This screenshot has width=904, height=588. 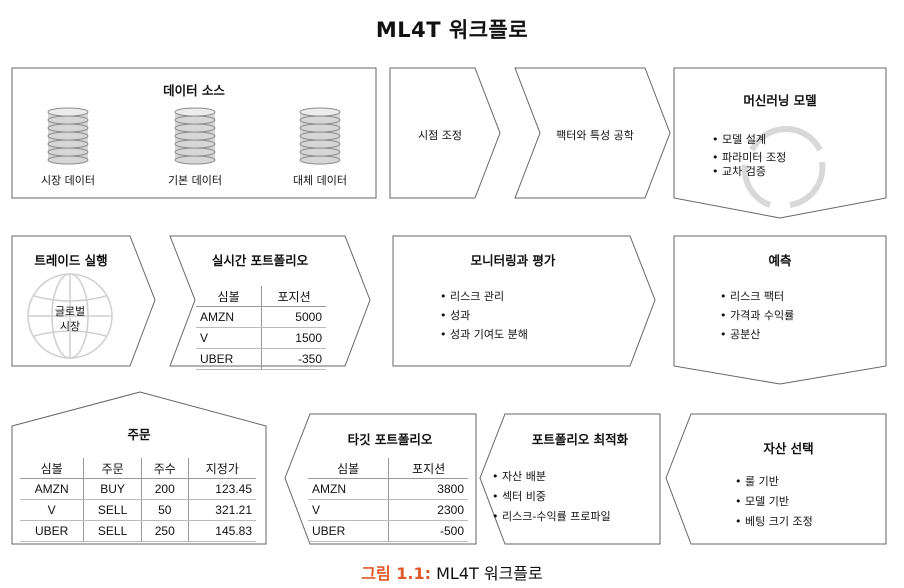 I want to click on table-cell: 123.45, so click(x=221, y=489).